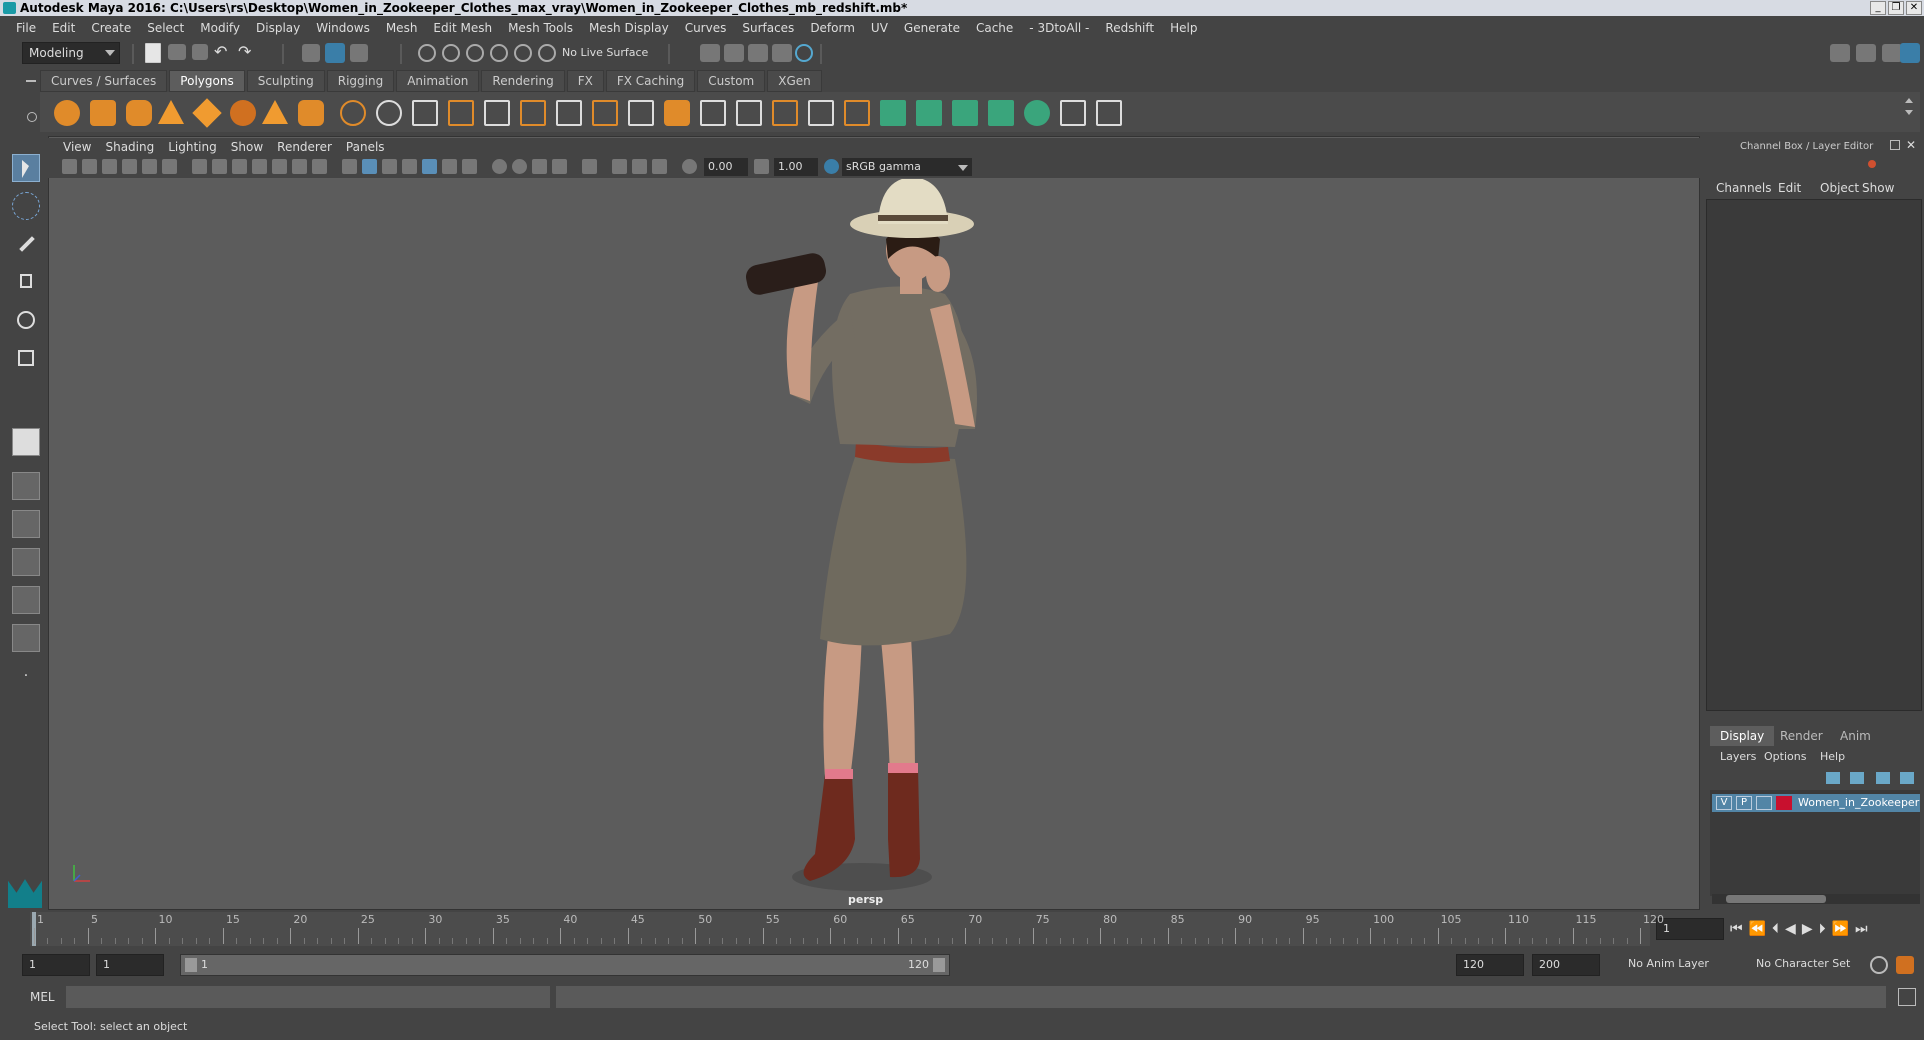 The width and height of the screenshot is (1924, 1040). Describe the element at coordinates (1907, 778) in the screenshot. I see `new-layer-selected-icon` at that location.